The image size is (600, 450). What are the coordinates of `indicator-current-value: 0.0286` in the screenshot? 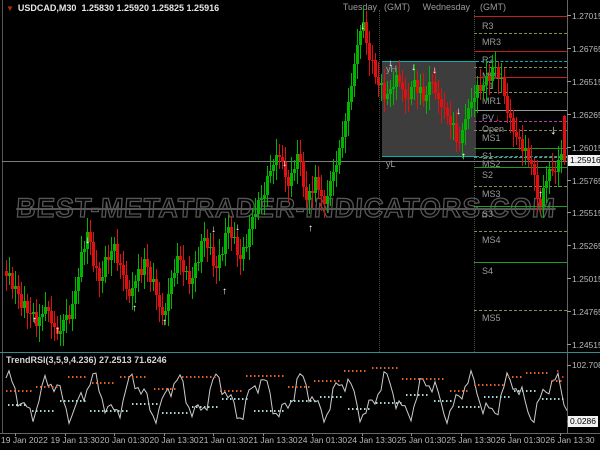 It's located at (583, 421).